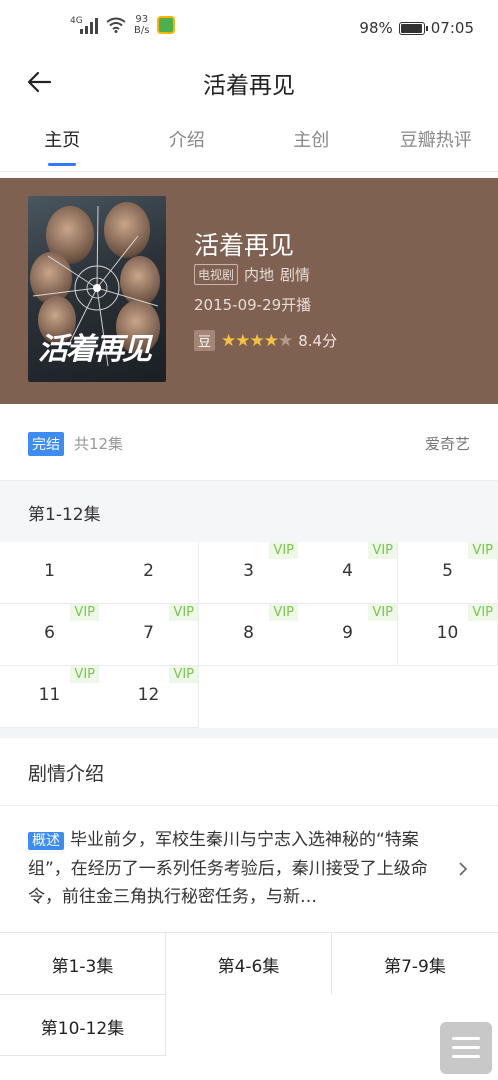 Image resolution: width=498 pixels, height=1080 pixels. I want to click on douban-icon: 豆, so click(204, 340).